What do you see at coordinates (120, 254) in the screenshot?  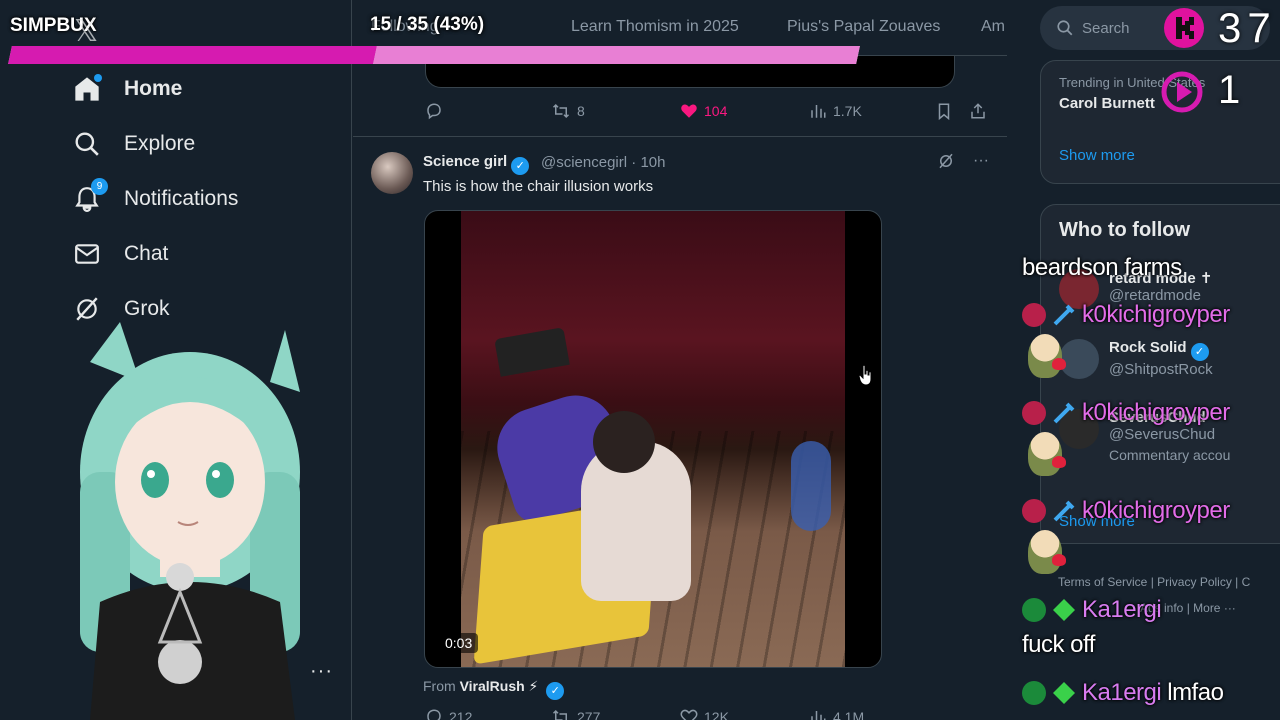 I see `sidebar-item-chat: Chat` at bounding box center [120, 254].